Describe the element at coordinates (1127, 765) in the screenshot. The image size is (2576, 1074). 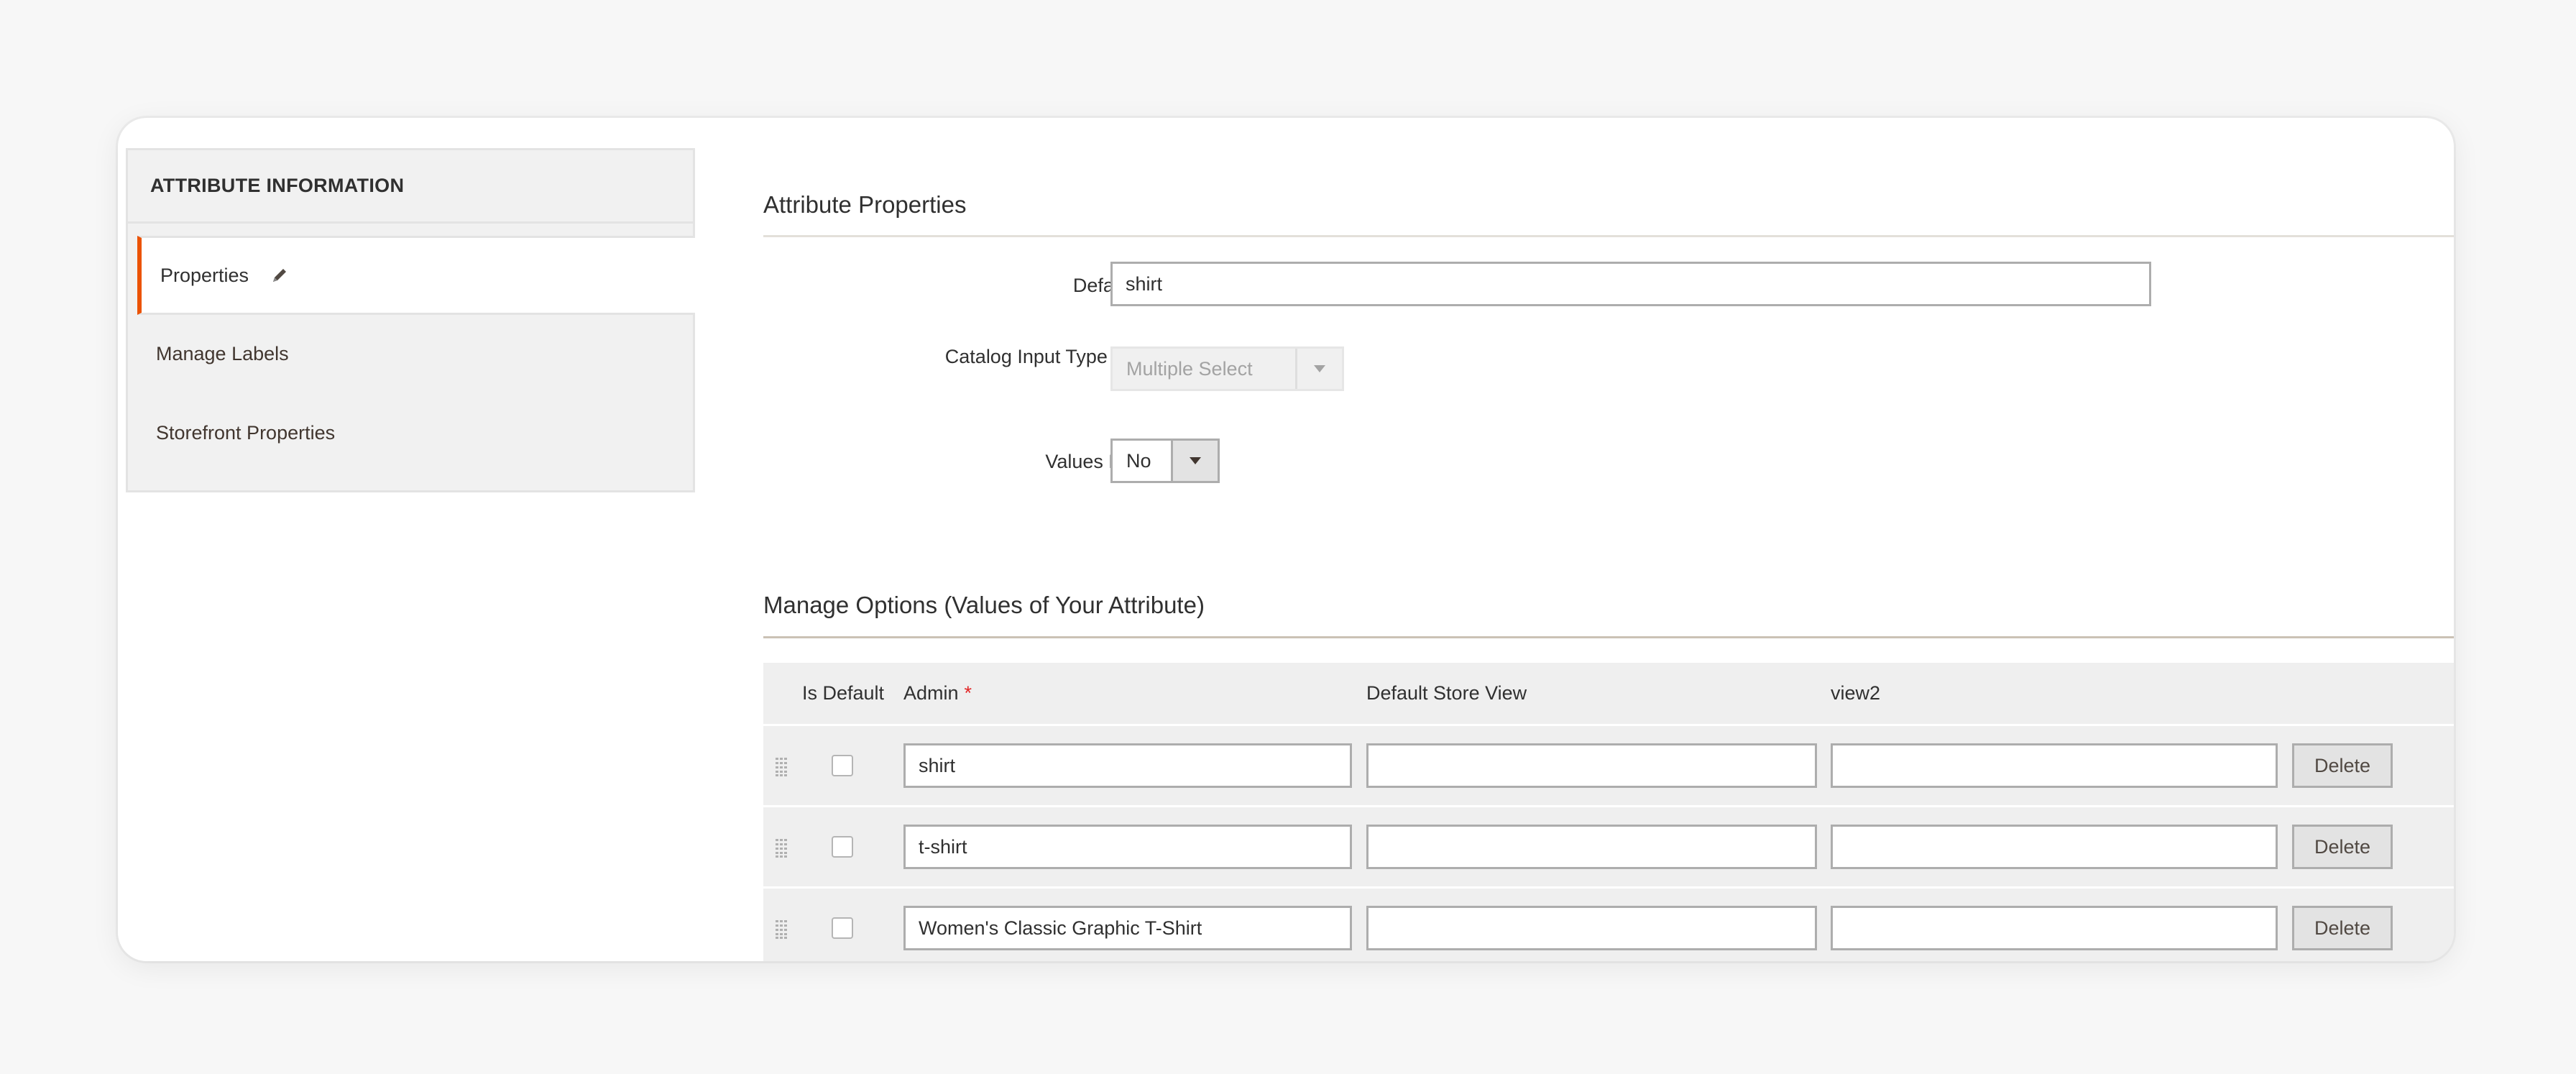
I see `admin-value-input: shirt` at that location.